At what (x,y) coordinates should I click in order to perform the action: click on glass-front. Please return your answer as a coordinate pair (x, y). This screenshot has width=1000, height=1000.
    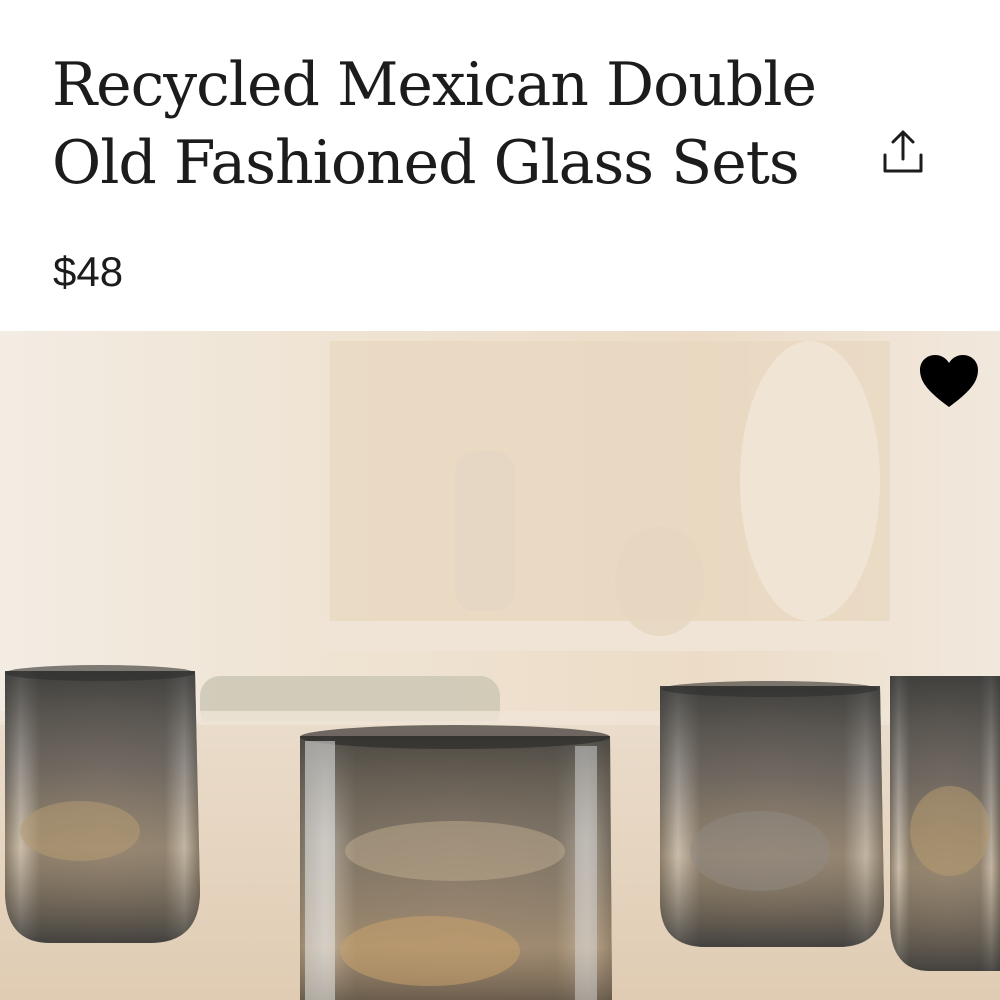
    Looking at the image, I should click on (456, 862).